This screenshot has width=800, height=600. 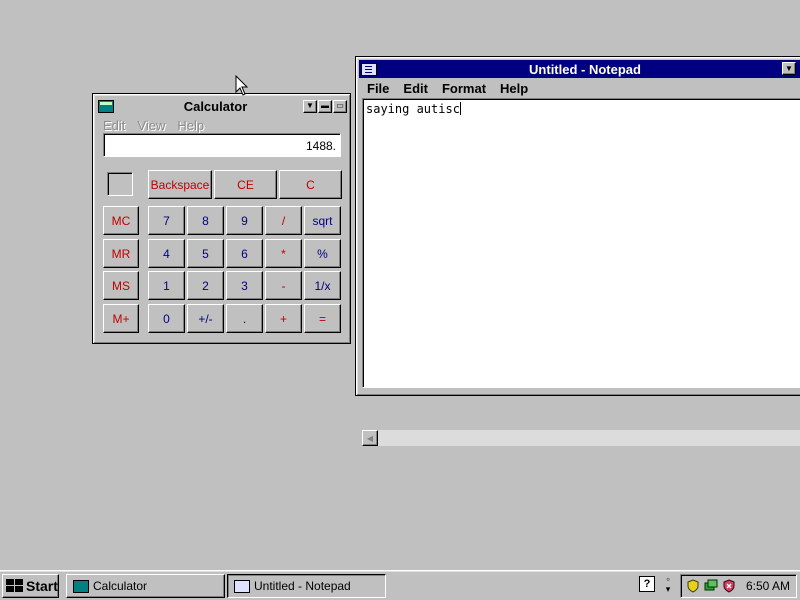 What do you see at coordinates (121, 318) in the screenshot?
I see `memory-add-button: M+` at bounding box center [121, 318].